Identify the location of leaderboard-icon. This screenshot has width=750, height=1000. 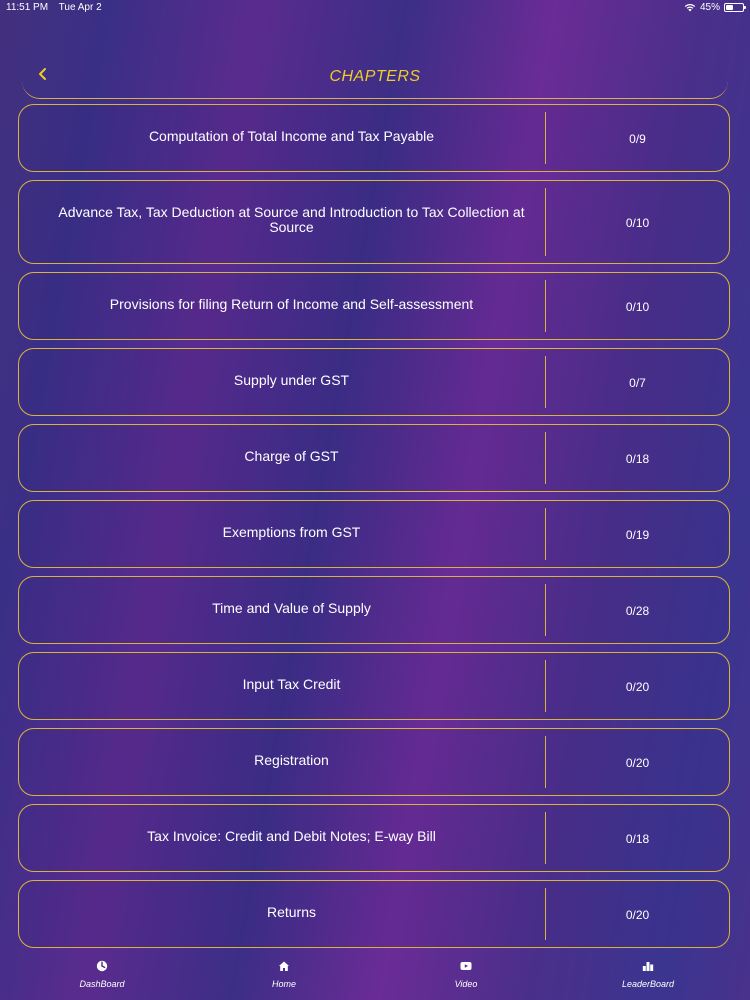
(648, 966).